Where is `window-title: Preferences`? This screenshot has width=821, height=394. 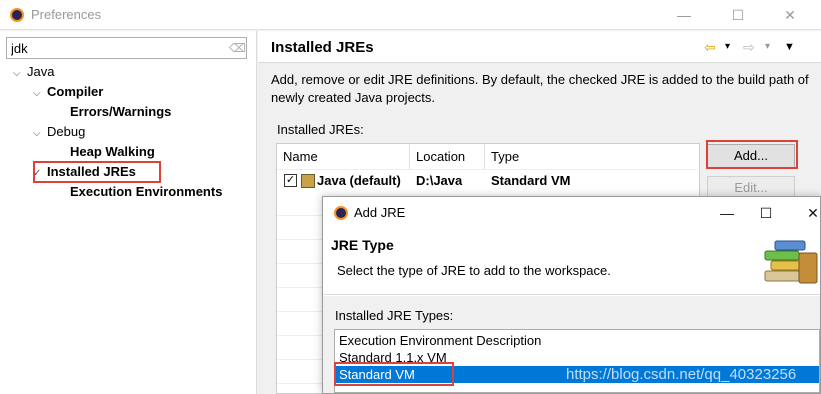
window-title: Preferences is located at coordinates (66, 14).